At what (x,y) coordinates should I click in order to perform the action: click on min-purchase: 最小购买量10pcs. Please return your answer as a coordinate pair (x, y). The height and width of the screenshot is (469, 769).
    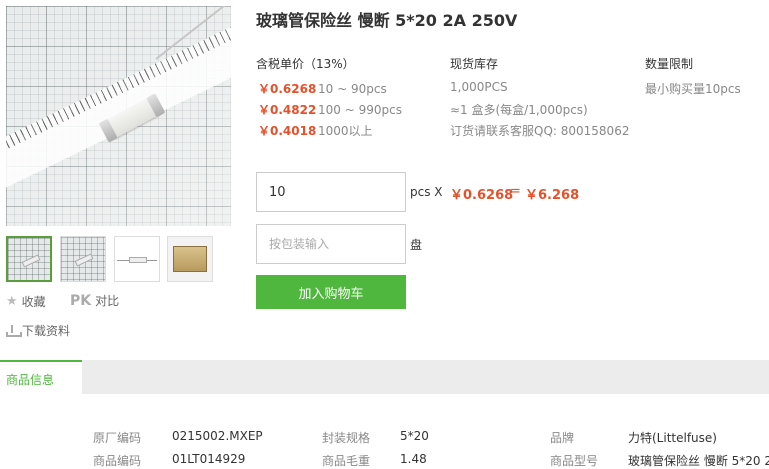
    Looking at the image, I should click on (693, 89).